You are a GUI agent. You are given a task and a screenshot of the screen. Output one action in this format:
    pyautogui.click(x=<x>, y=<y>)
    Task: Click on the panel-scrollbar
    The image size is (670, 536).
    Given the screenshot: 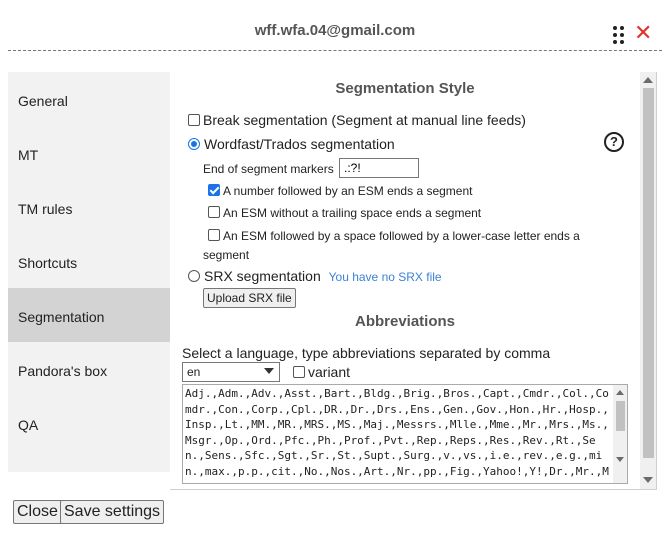 What is the action you would take?
    pyautogui.click(x=648, y=280)
    